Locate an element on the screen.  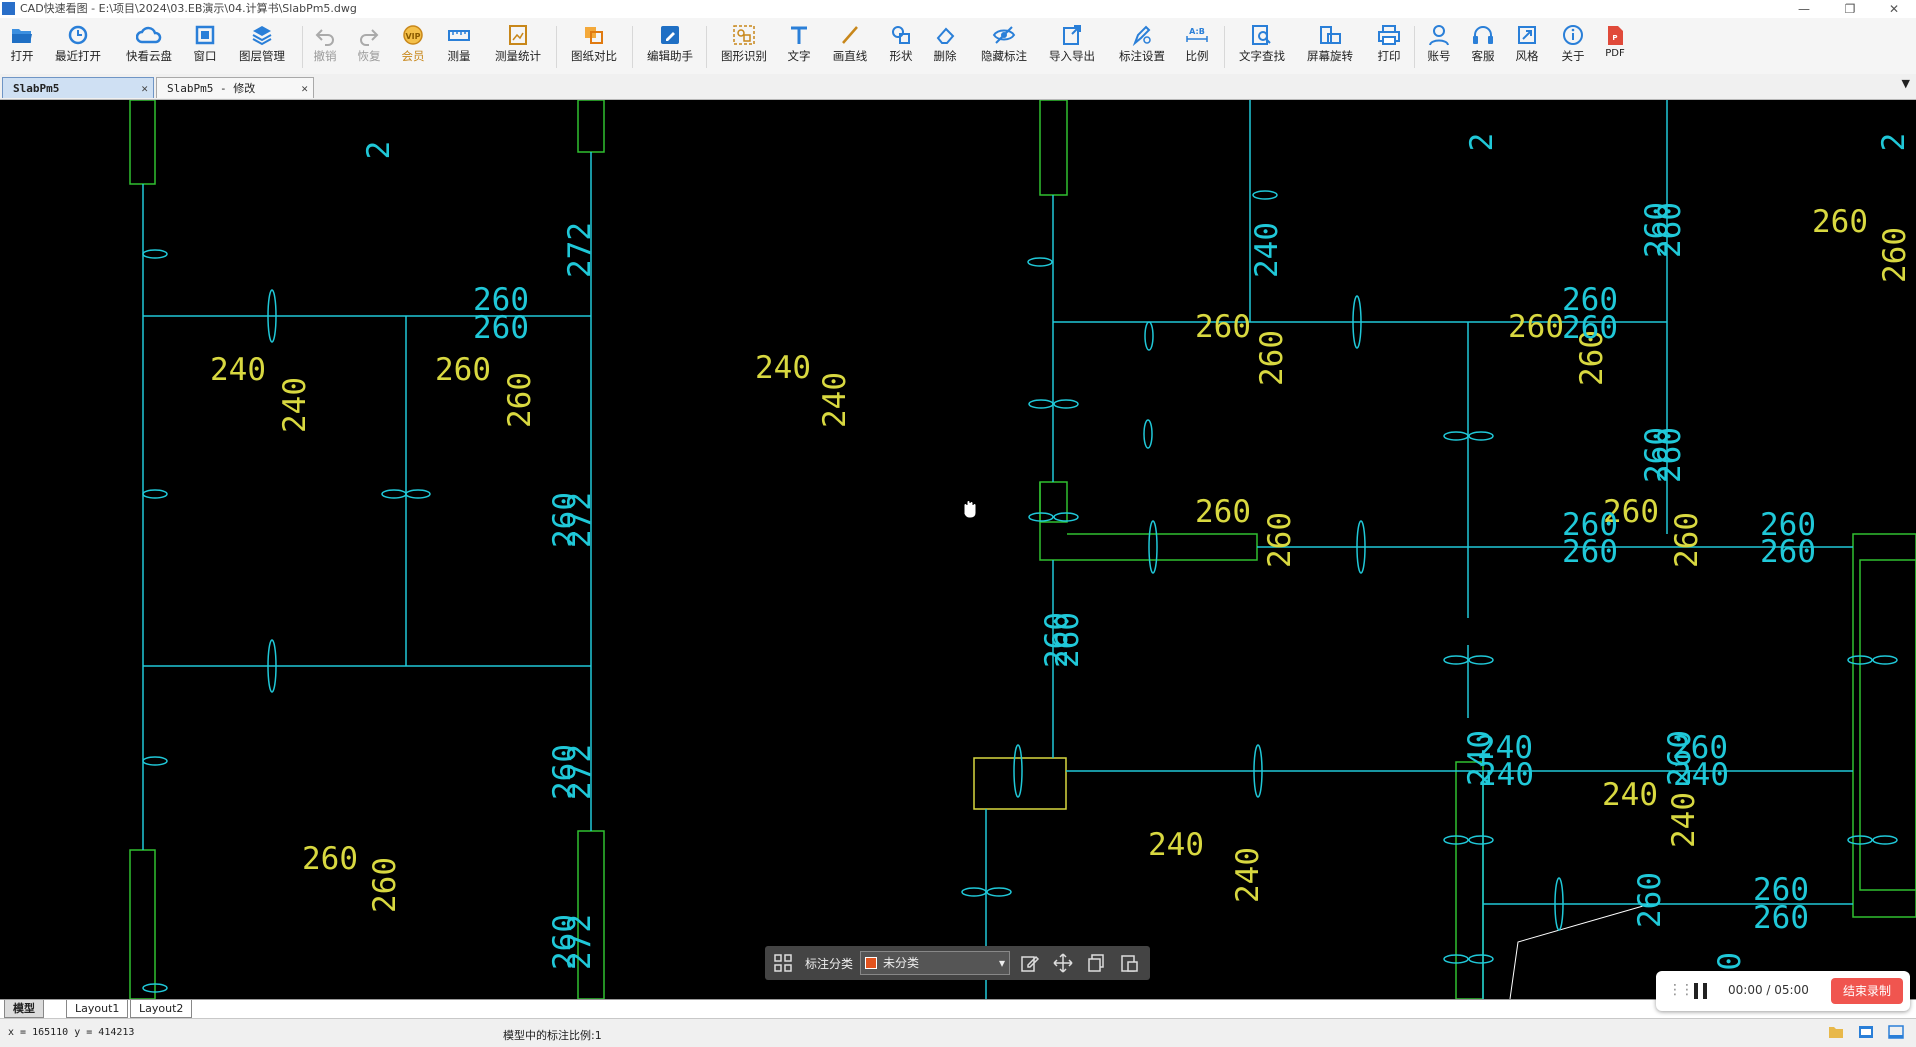
fullscreen-icon is located at coordinates (1896, 1032).